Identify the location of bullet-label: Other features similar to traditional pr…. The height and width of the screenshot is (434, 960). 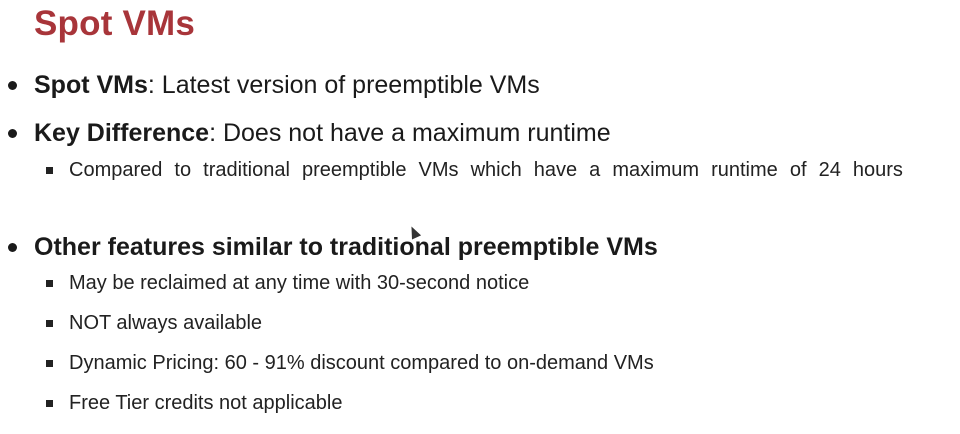
(346, 247).